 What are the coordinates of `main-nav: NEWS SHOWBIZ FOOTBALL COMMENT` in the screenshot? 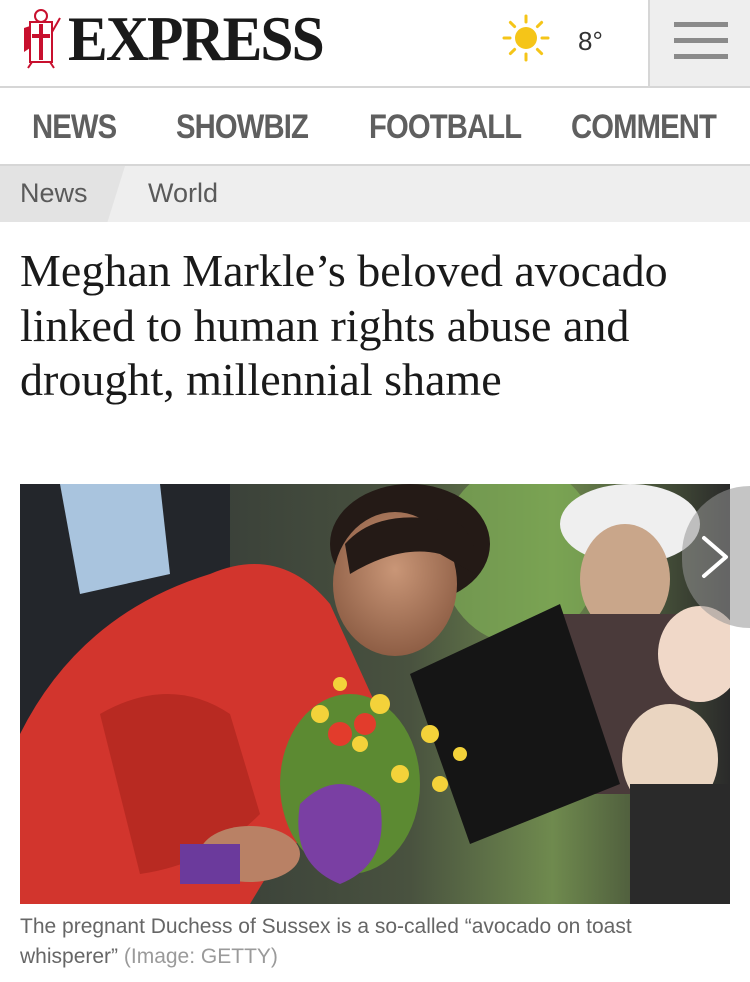 It's located at (375, 127).